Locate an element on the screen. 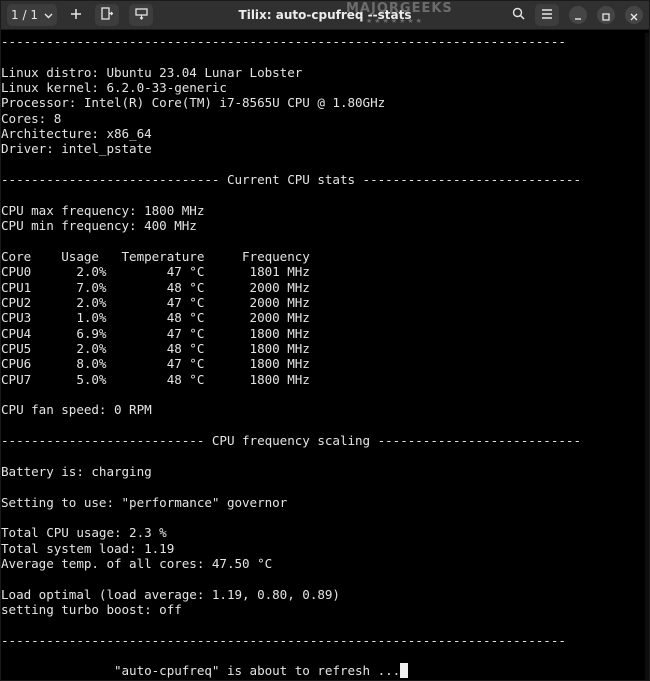  terminal-line-text: Architecture: x86_64 is located at coordinates (76, 134).